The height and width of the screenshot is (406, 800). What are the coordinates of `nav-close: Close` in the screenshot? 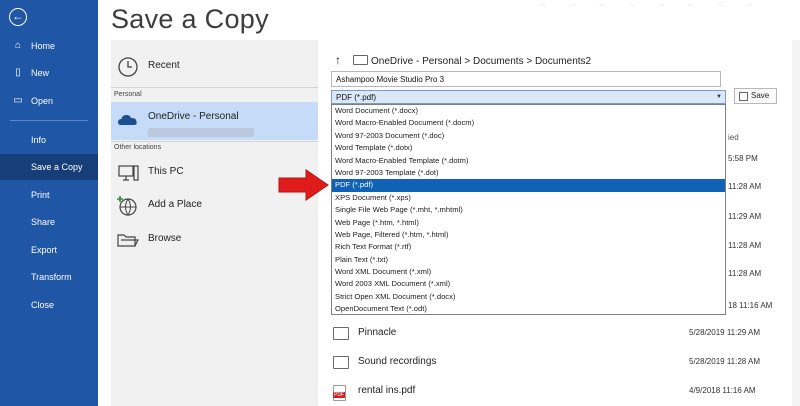 It's located at (49, 305).